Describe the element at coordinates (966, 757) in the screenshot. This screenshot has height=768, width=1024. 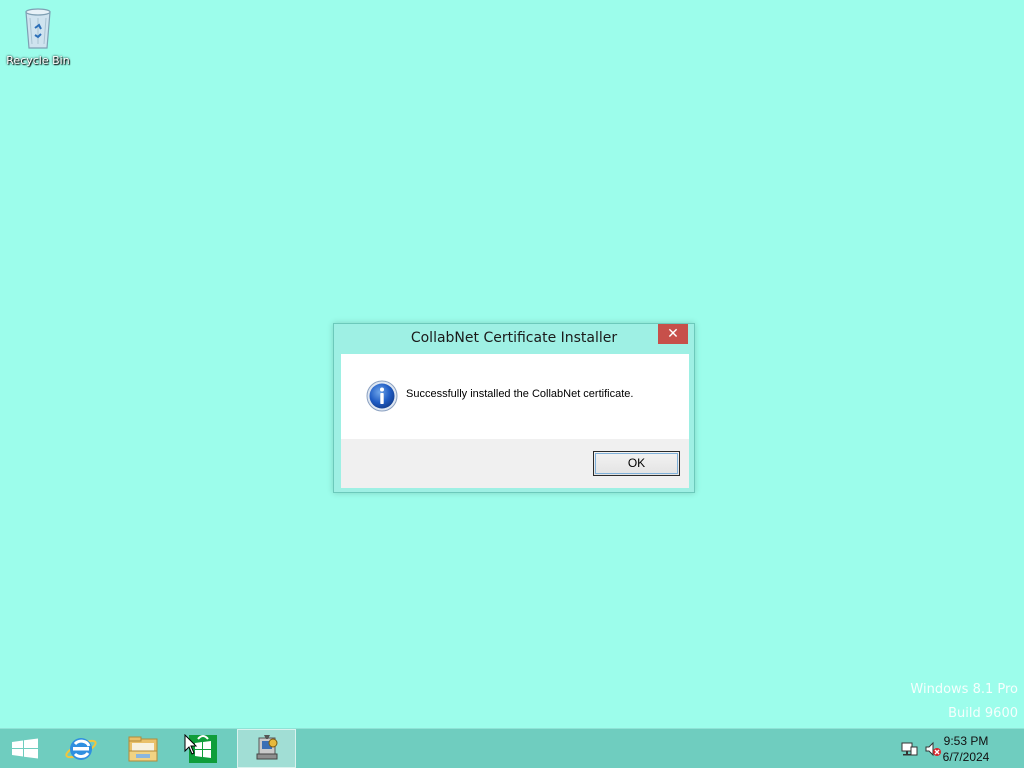
I see `clock-date: 6/7/2024` at that location.